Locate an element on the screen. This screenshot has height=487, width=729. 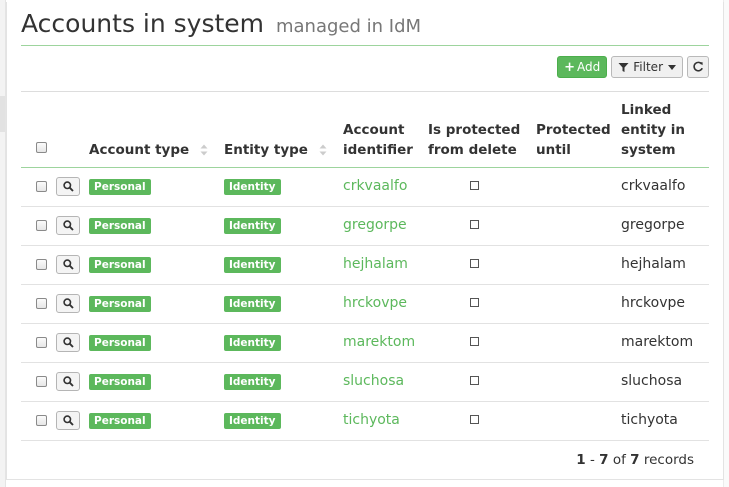
filter-button: Filter is located at coordinates (647, 67).